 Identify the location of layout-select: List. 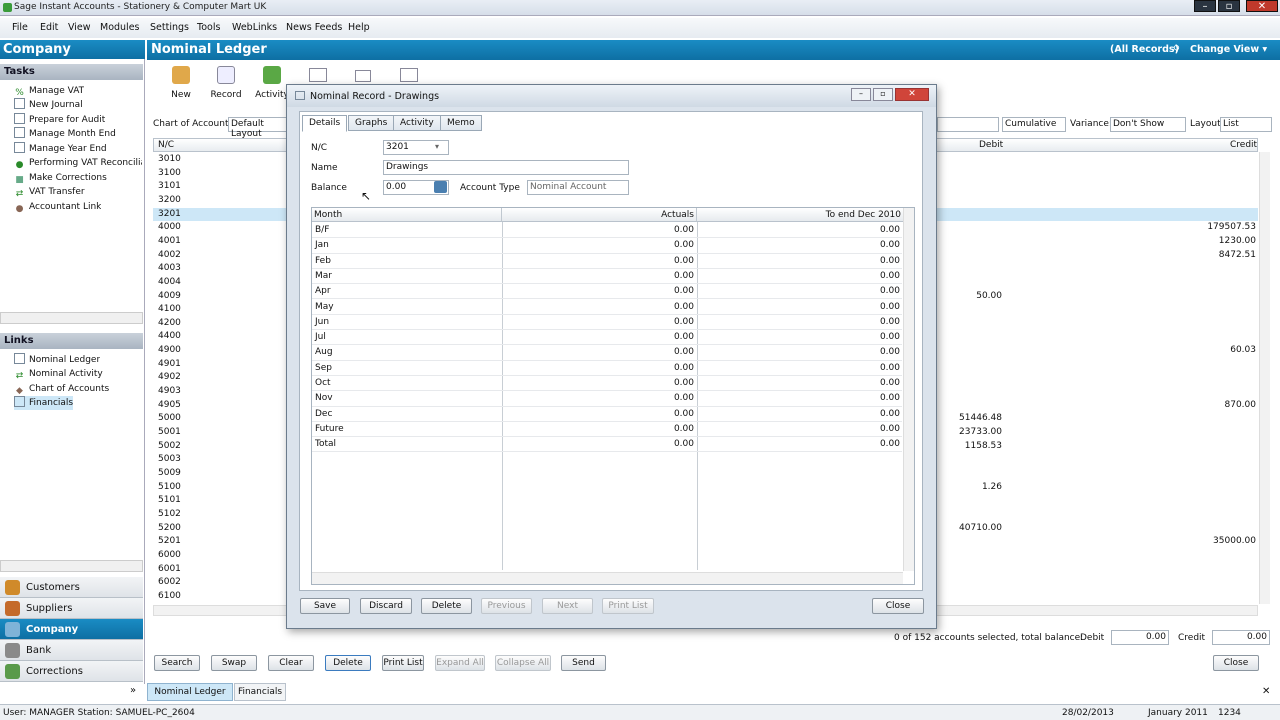
(1246, 124).